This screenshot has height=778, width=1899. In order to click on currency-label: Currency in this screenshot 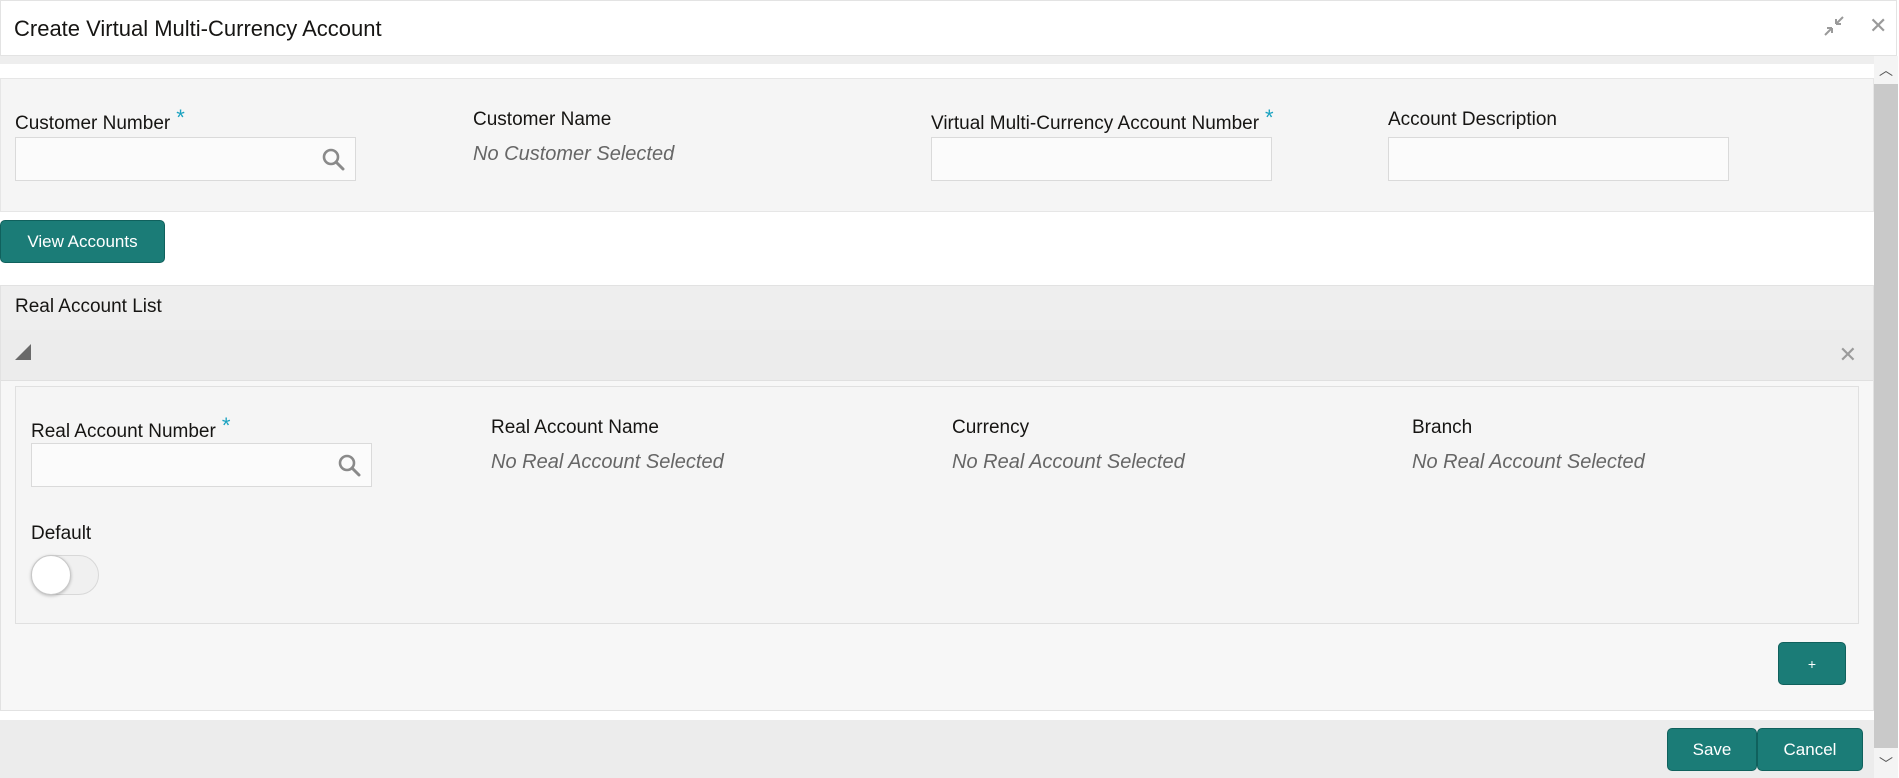, I will do `click(991, 427)`.